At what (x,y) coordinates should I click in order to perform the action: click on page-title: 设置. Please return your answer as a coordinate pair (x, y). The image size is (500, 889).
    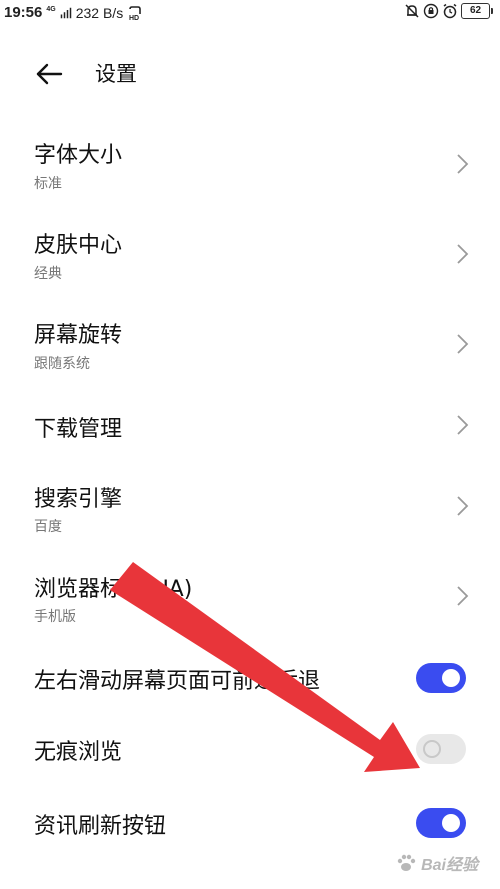
    Looking at the image, I should click on (116, 74).